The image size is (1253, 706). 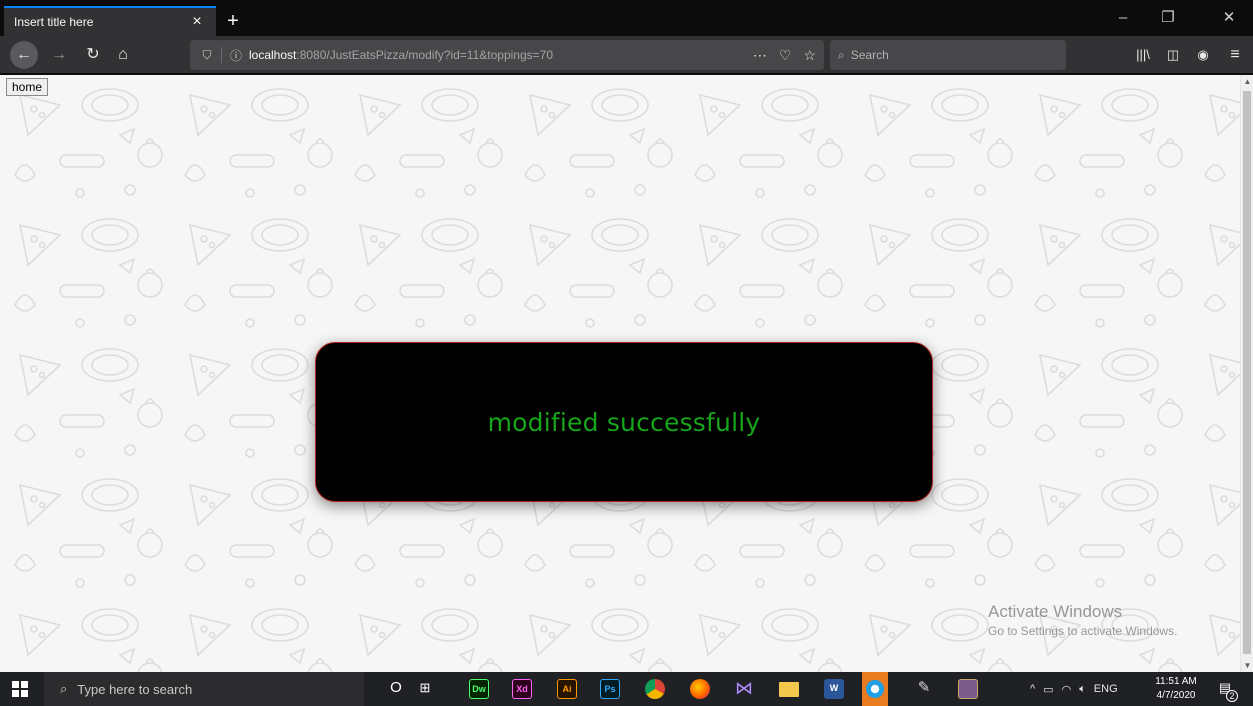 What do you see at coordinates (834, 689) in the screenshot?
I see `word-icon: W` at bounding box center [834, 689].